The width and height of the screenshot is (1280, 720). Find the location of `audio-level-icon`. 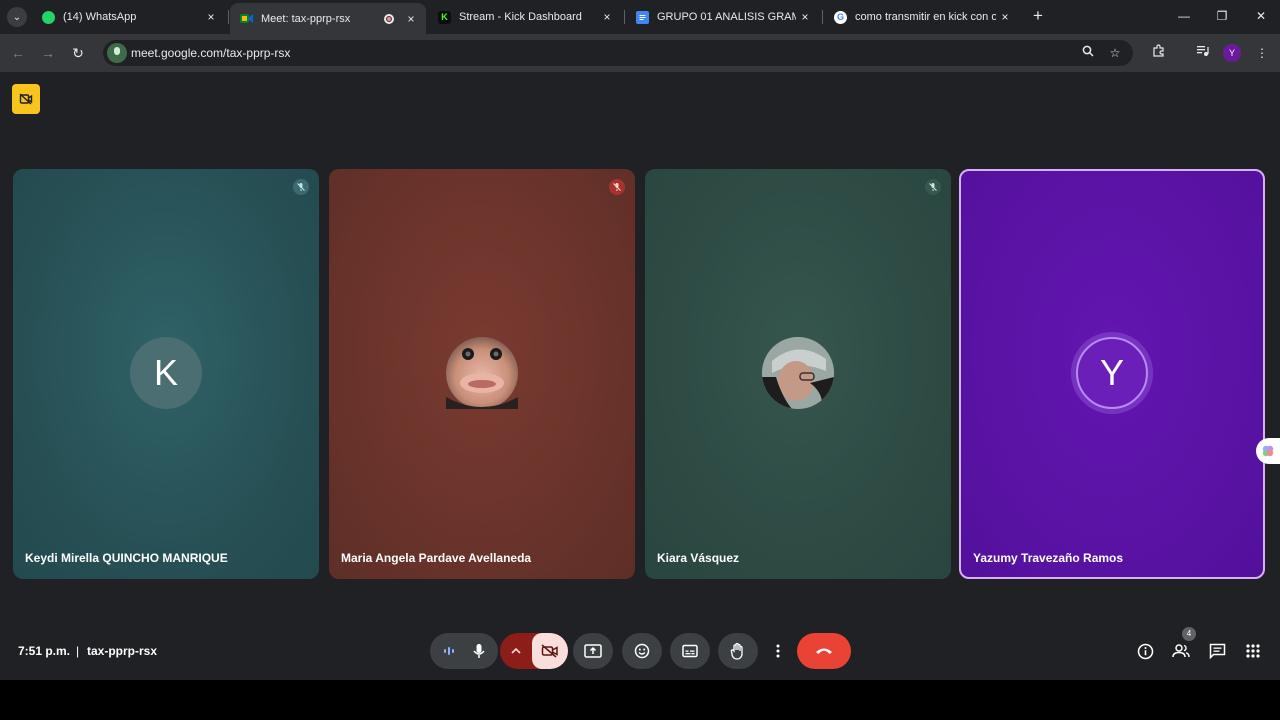

audio-level-icon is located at coordinates (449, 651).